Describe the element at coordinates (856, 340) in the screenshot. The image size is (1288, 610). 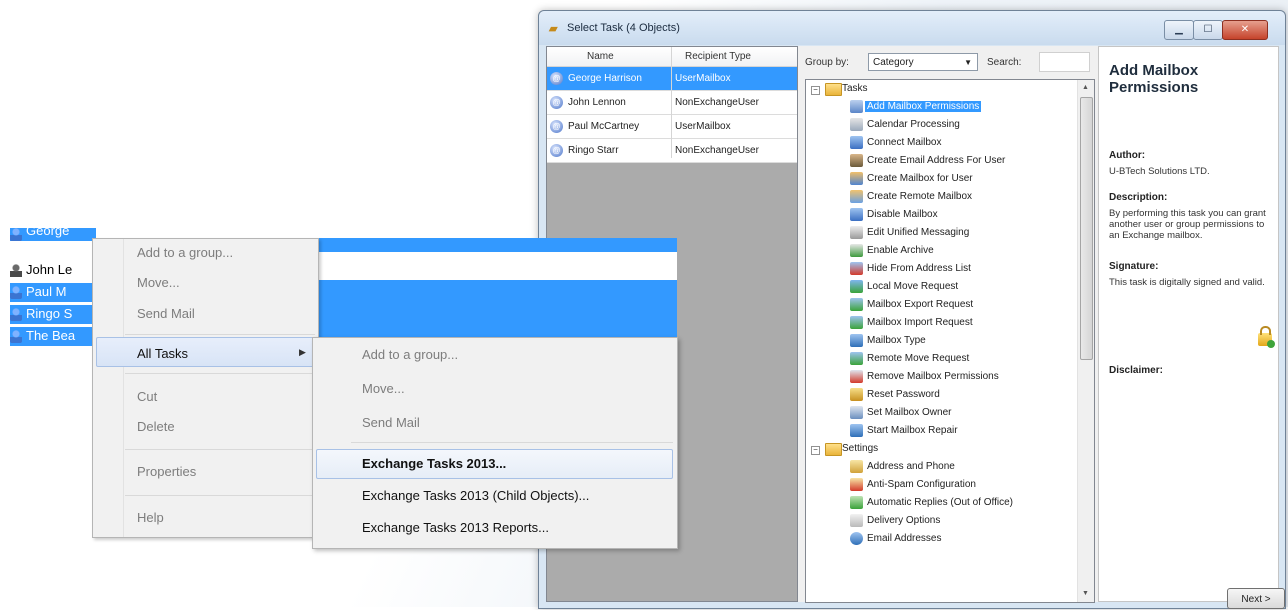
I see `mailbox-type-icon` at that location.